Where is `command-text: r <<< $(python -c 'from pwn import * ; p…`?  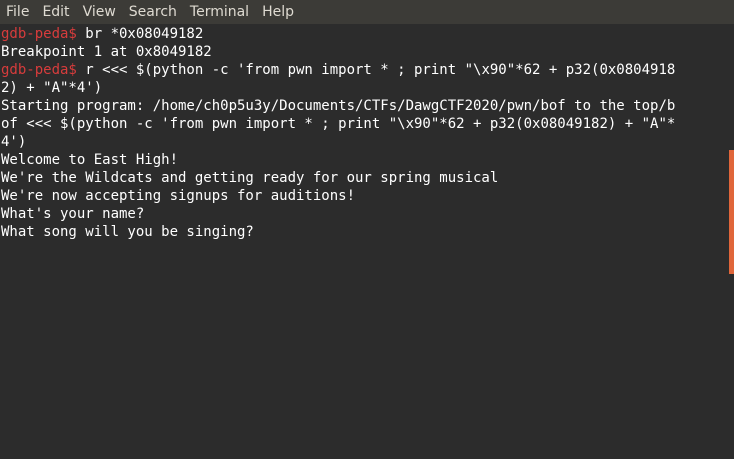
command-text: r <<< $(python -c 'from pwn import * ; p… is located at coordinates (376, 70).